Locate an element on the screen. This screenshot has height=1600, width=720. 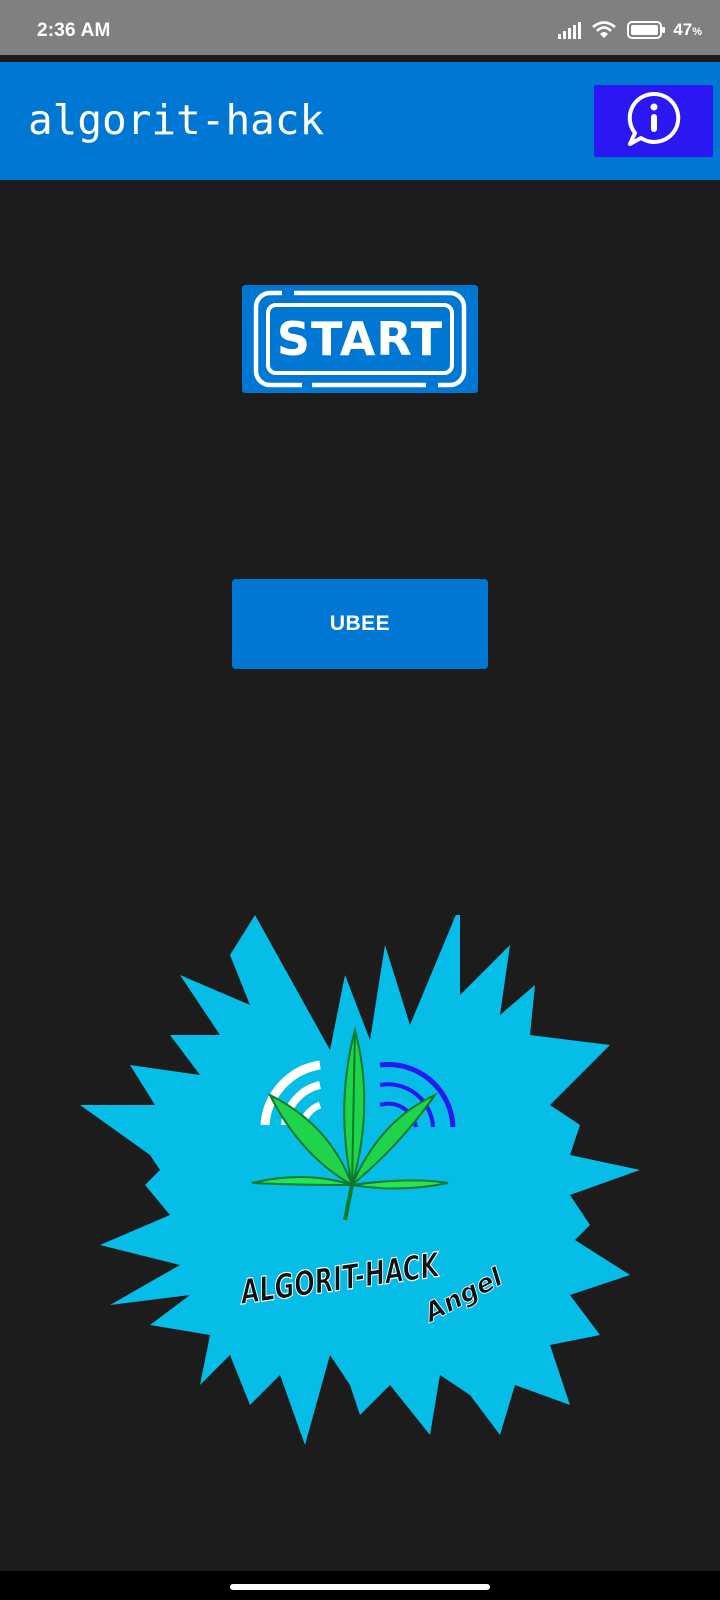
signal-icon is located at coordinates (570, 30).